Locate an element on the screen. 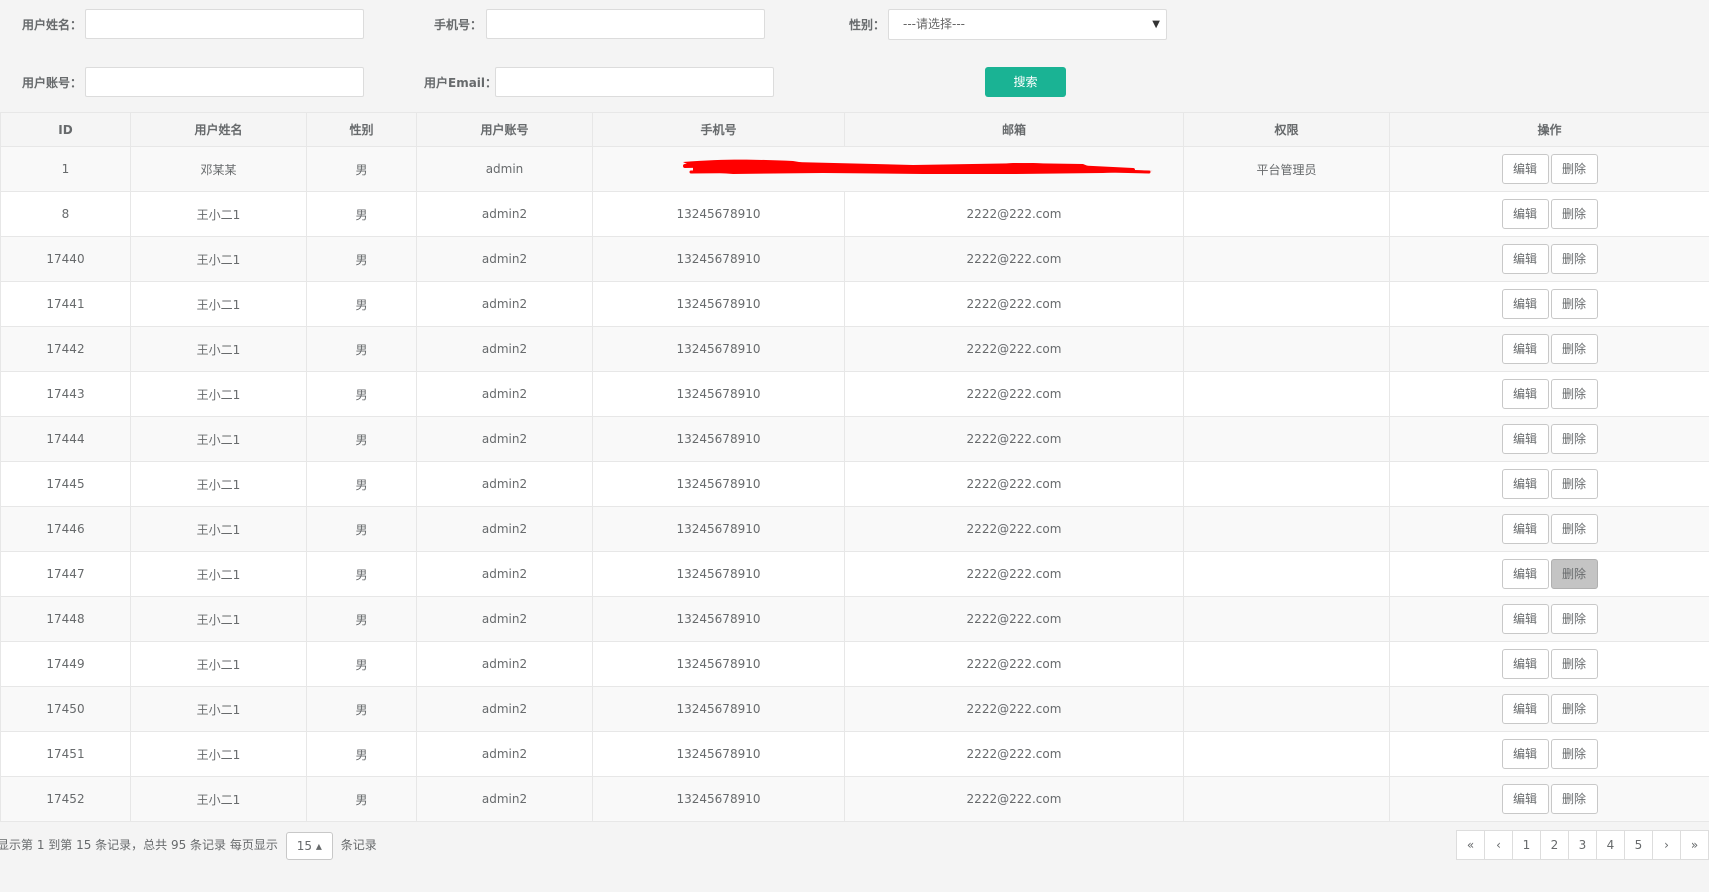 This screenshot has width=1709, height=892. page-size-dropdown: 15 ▴ is located at coordinates (309, 845).